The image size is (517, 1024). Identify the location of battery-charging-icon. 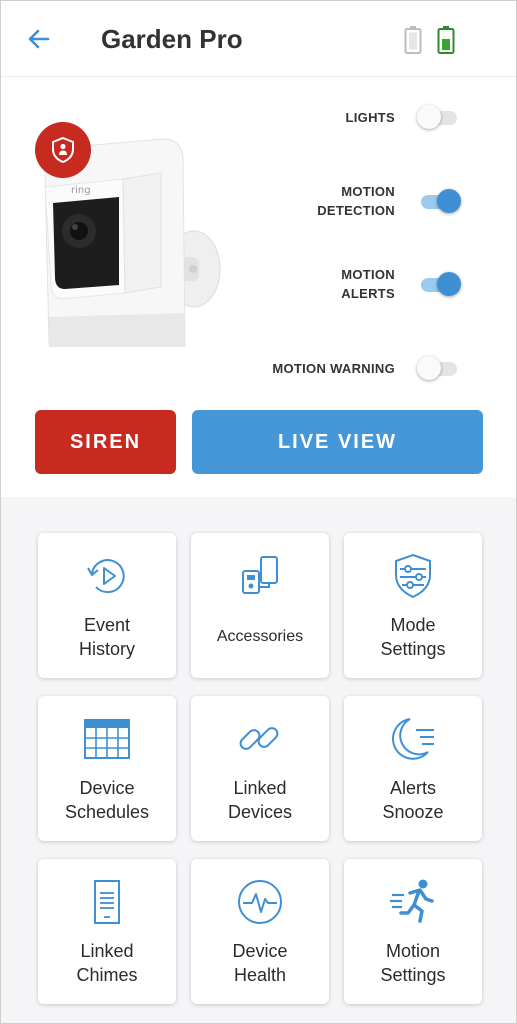
(446, 40).